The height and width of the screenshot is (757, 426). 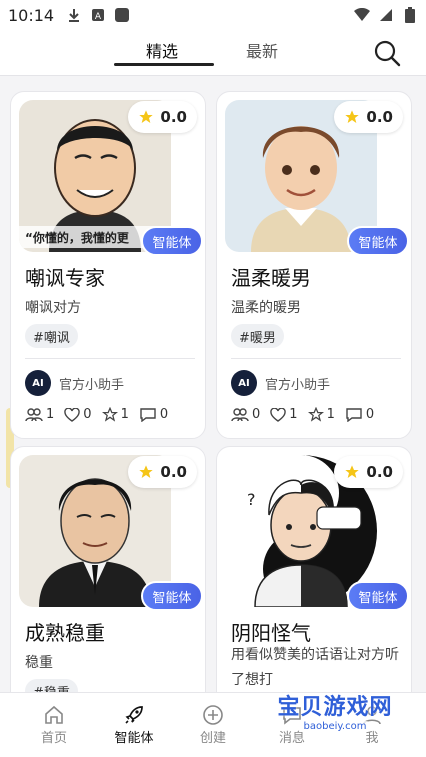 I want to click on battery-icon, so click(x=410, y=15).